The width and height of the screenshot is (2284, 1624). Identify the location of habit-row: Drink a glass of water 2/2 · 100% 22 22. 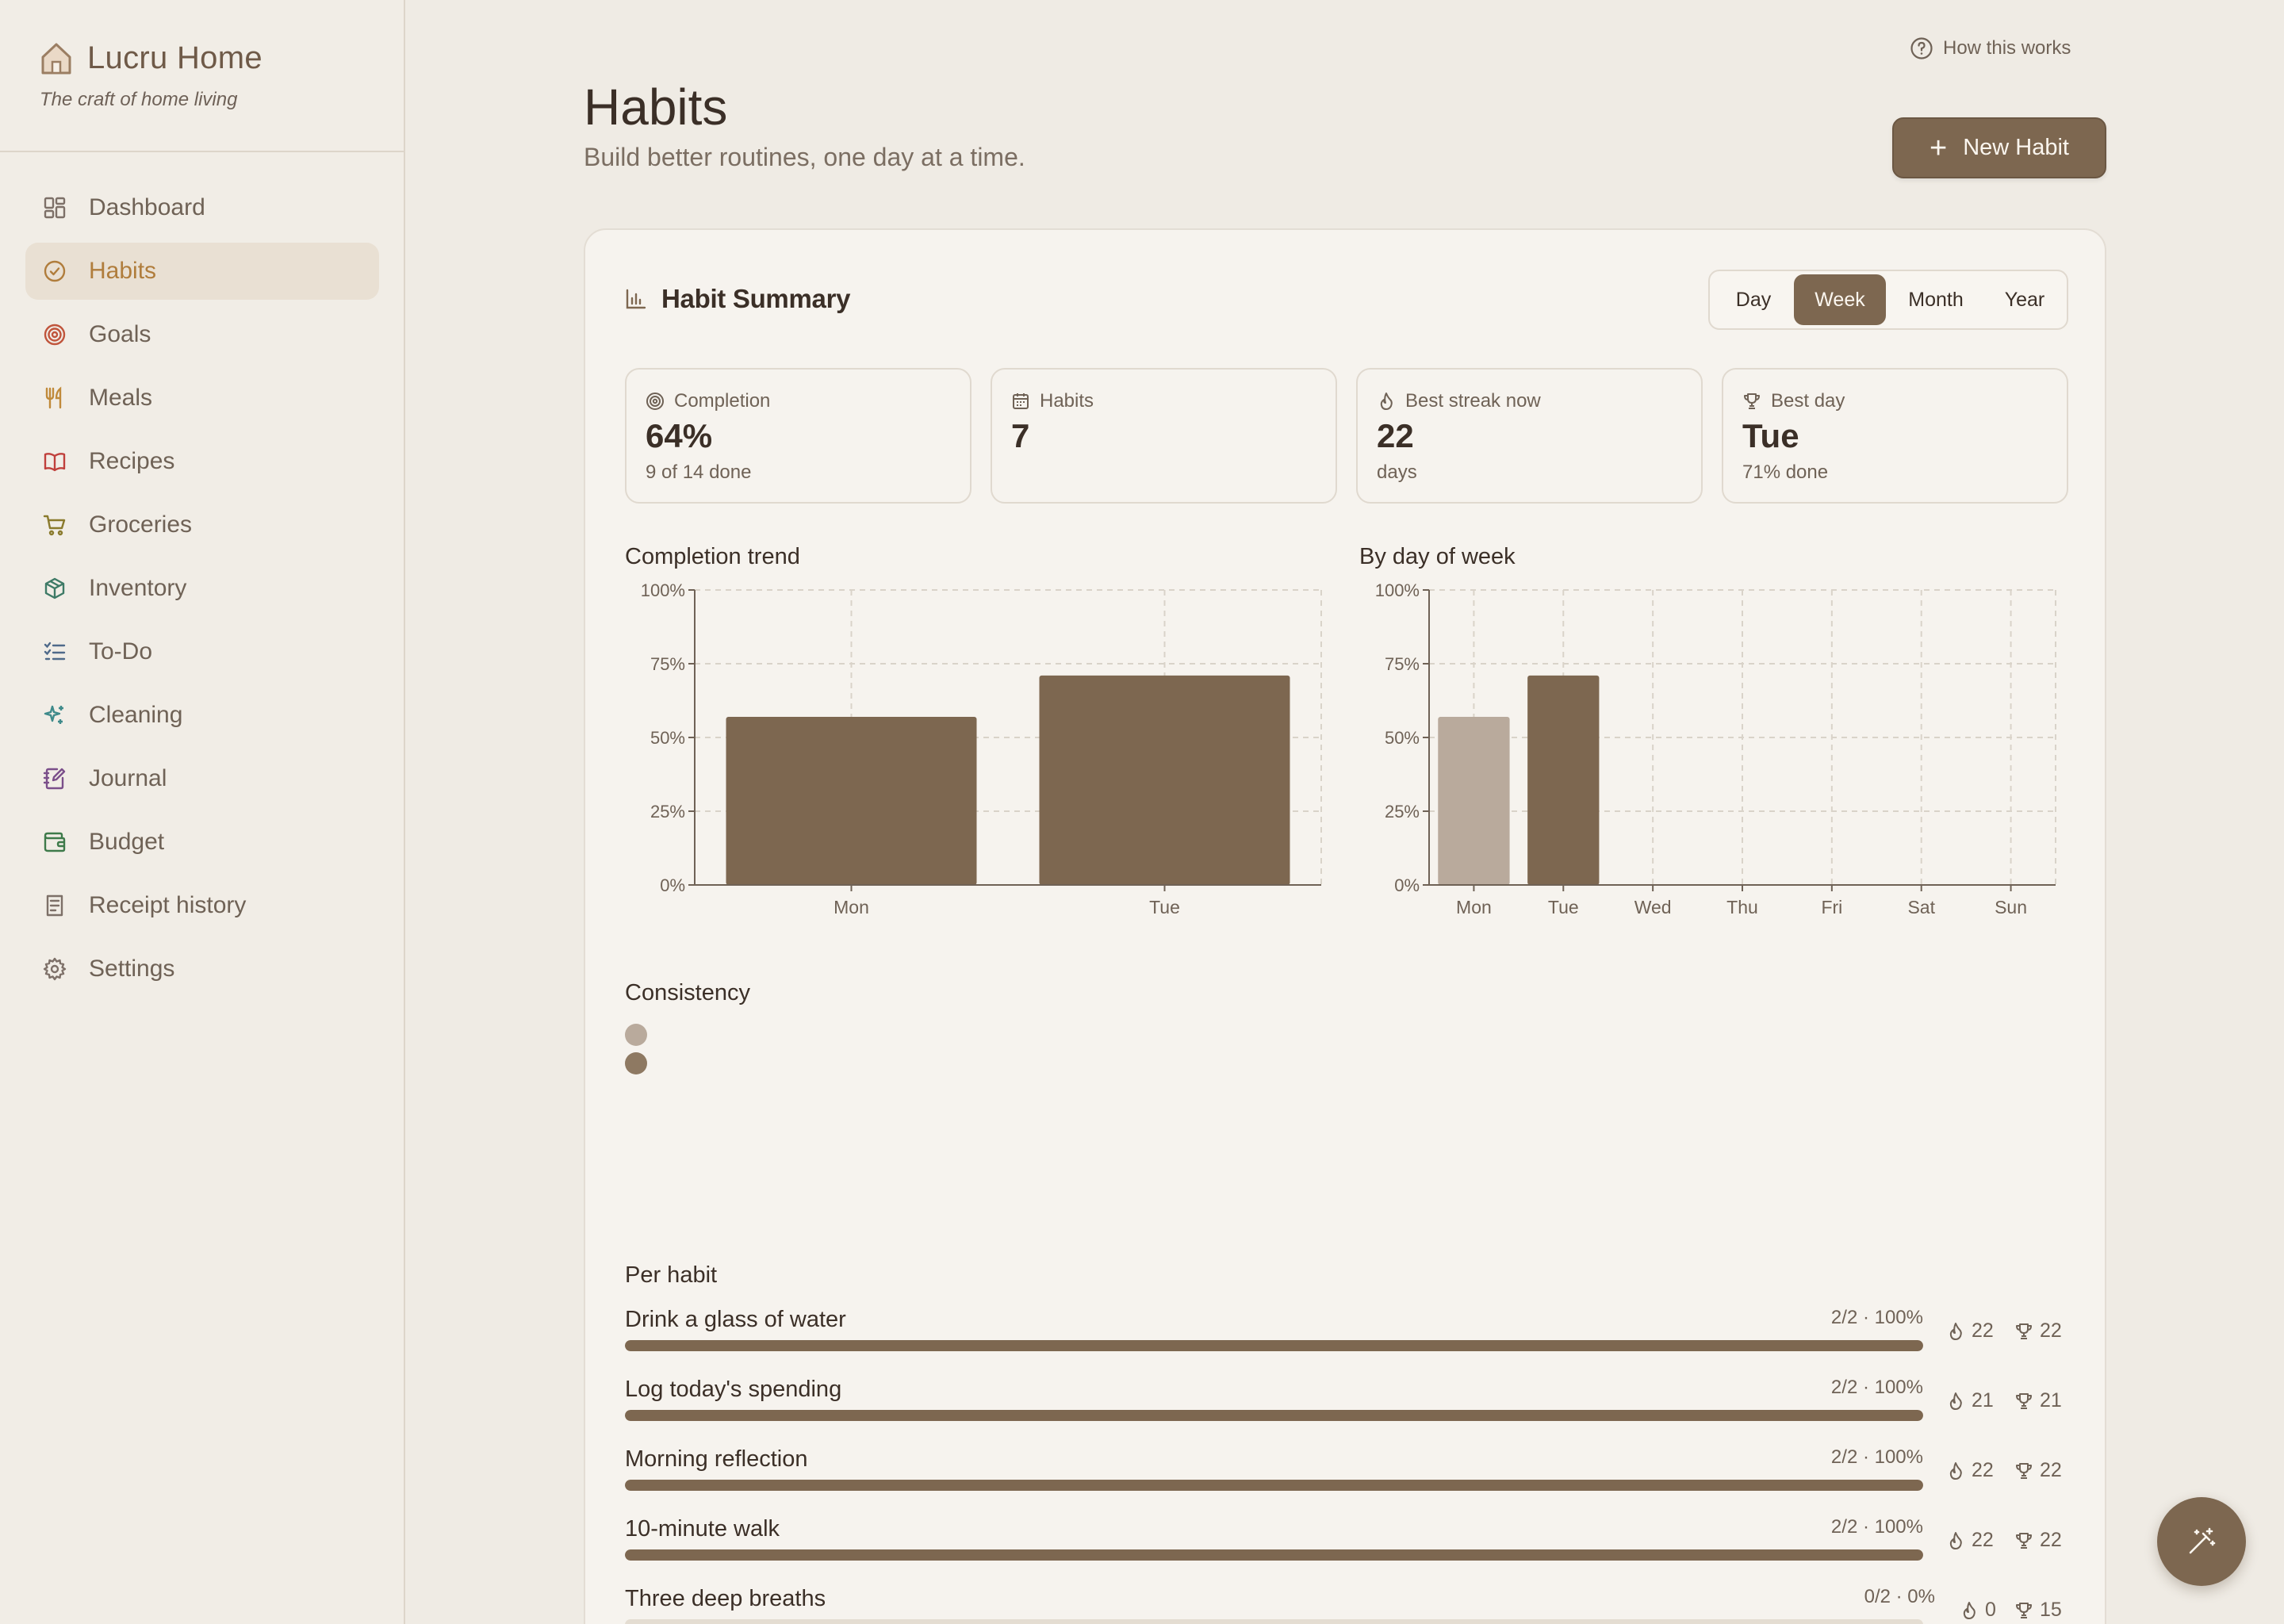
(1366, 1342).